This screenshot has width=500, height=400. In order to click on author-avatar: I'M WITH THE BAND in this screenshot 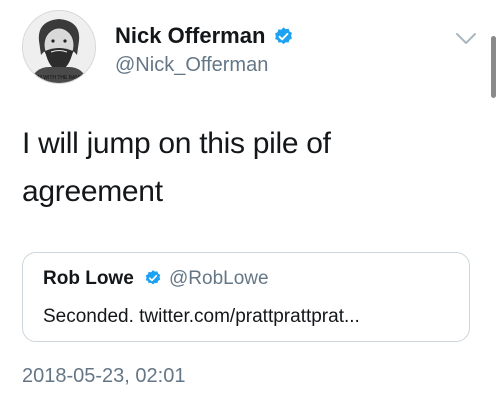, I will do `click(59, 47)`.